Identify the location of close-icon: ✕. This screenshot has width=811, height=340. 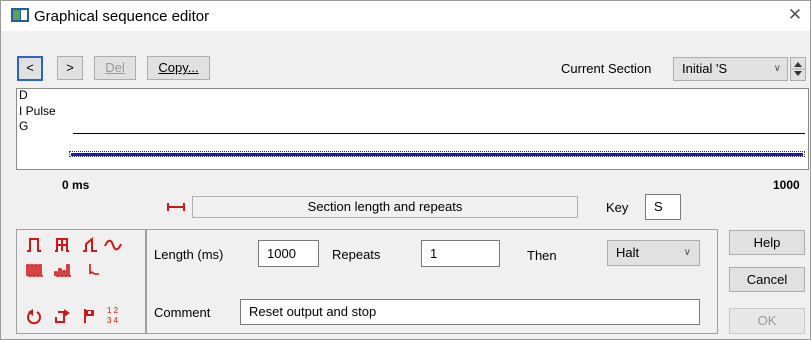
(795, 15).